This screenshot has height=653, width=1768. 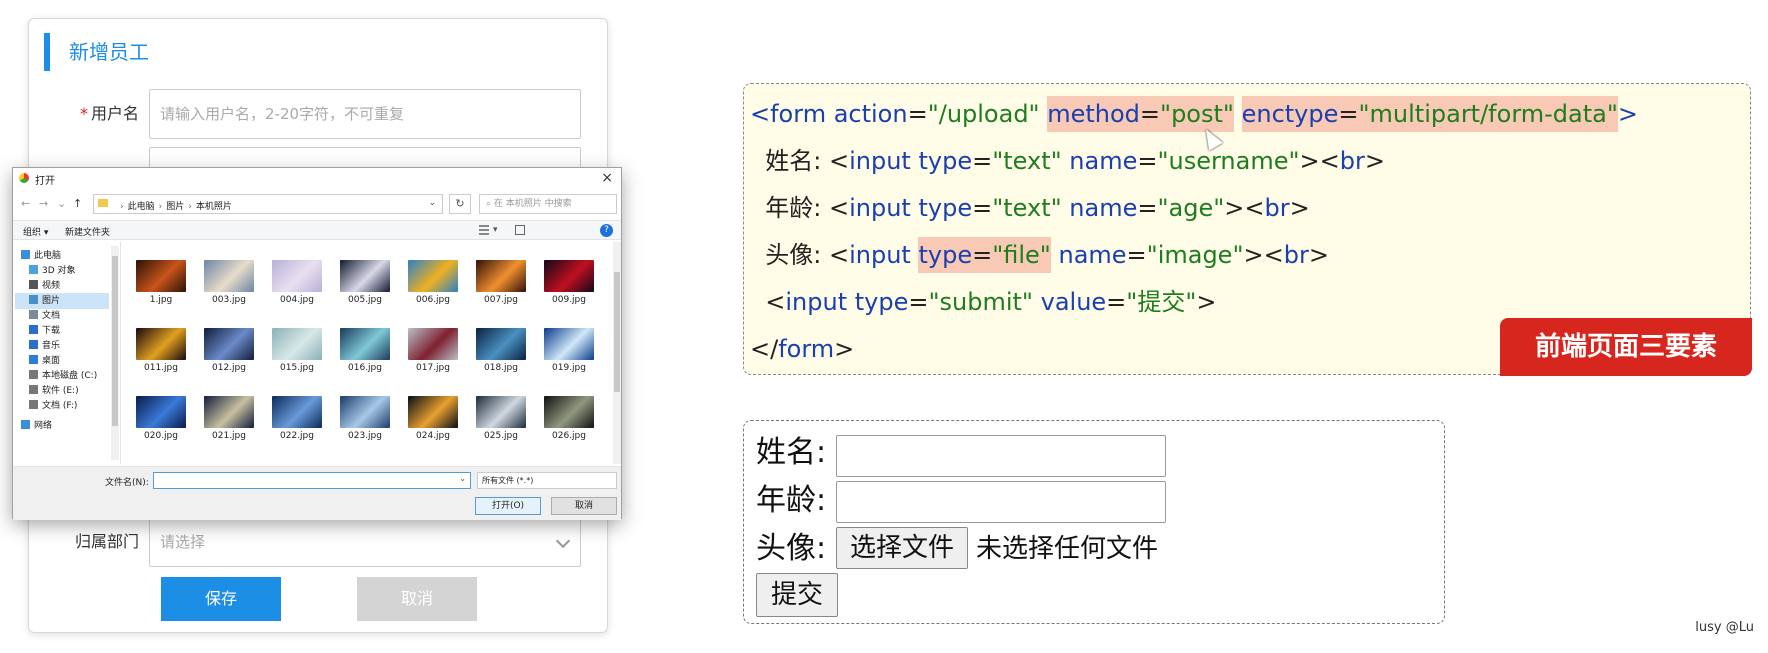 I want to click on file-thumbnail: 003.jpg, so click(x=229, y=282).